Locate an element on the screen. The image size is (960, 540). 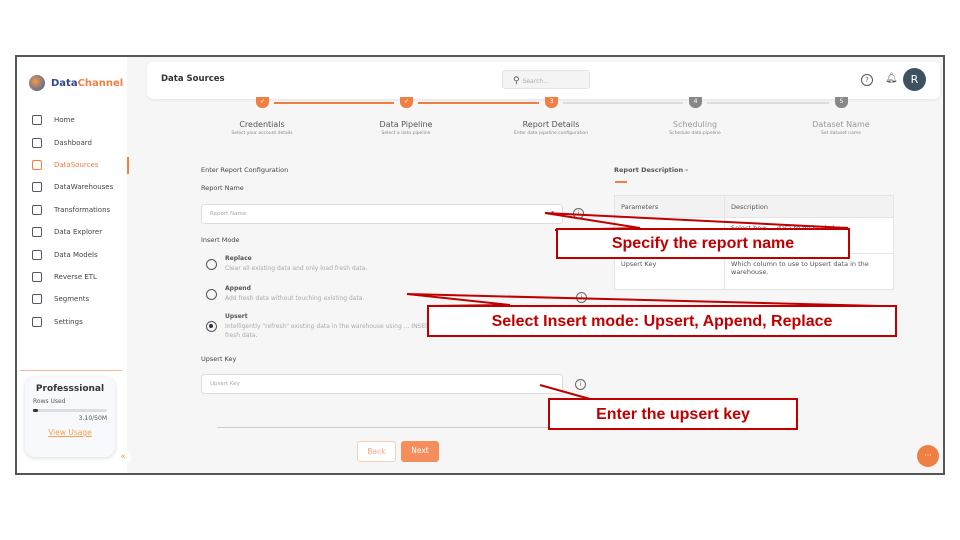
annotation-report-name: Specify the report name is located at coordinates (703, 243).